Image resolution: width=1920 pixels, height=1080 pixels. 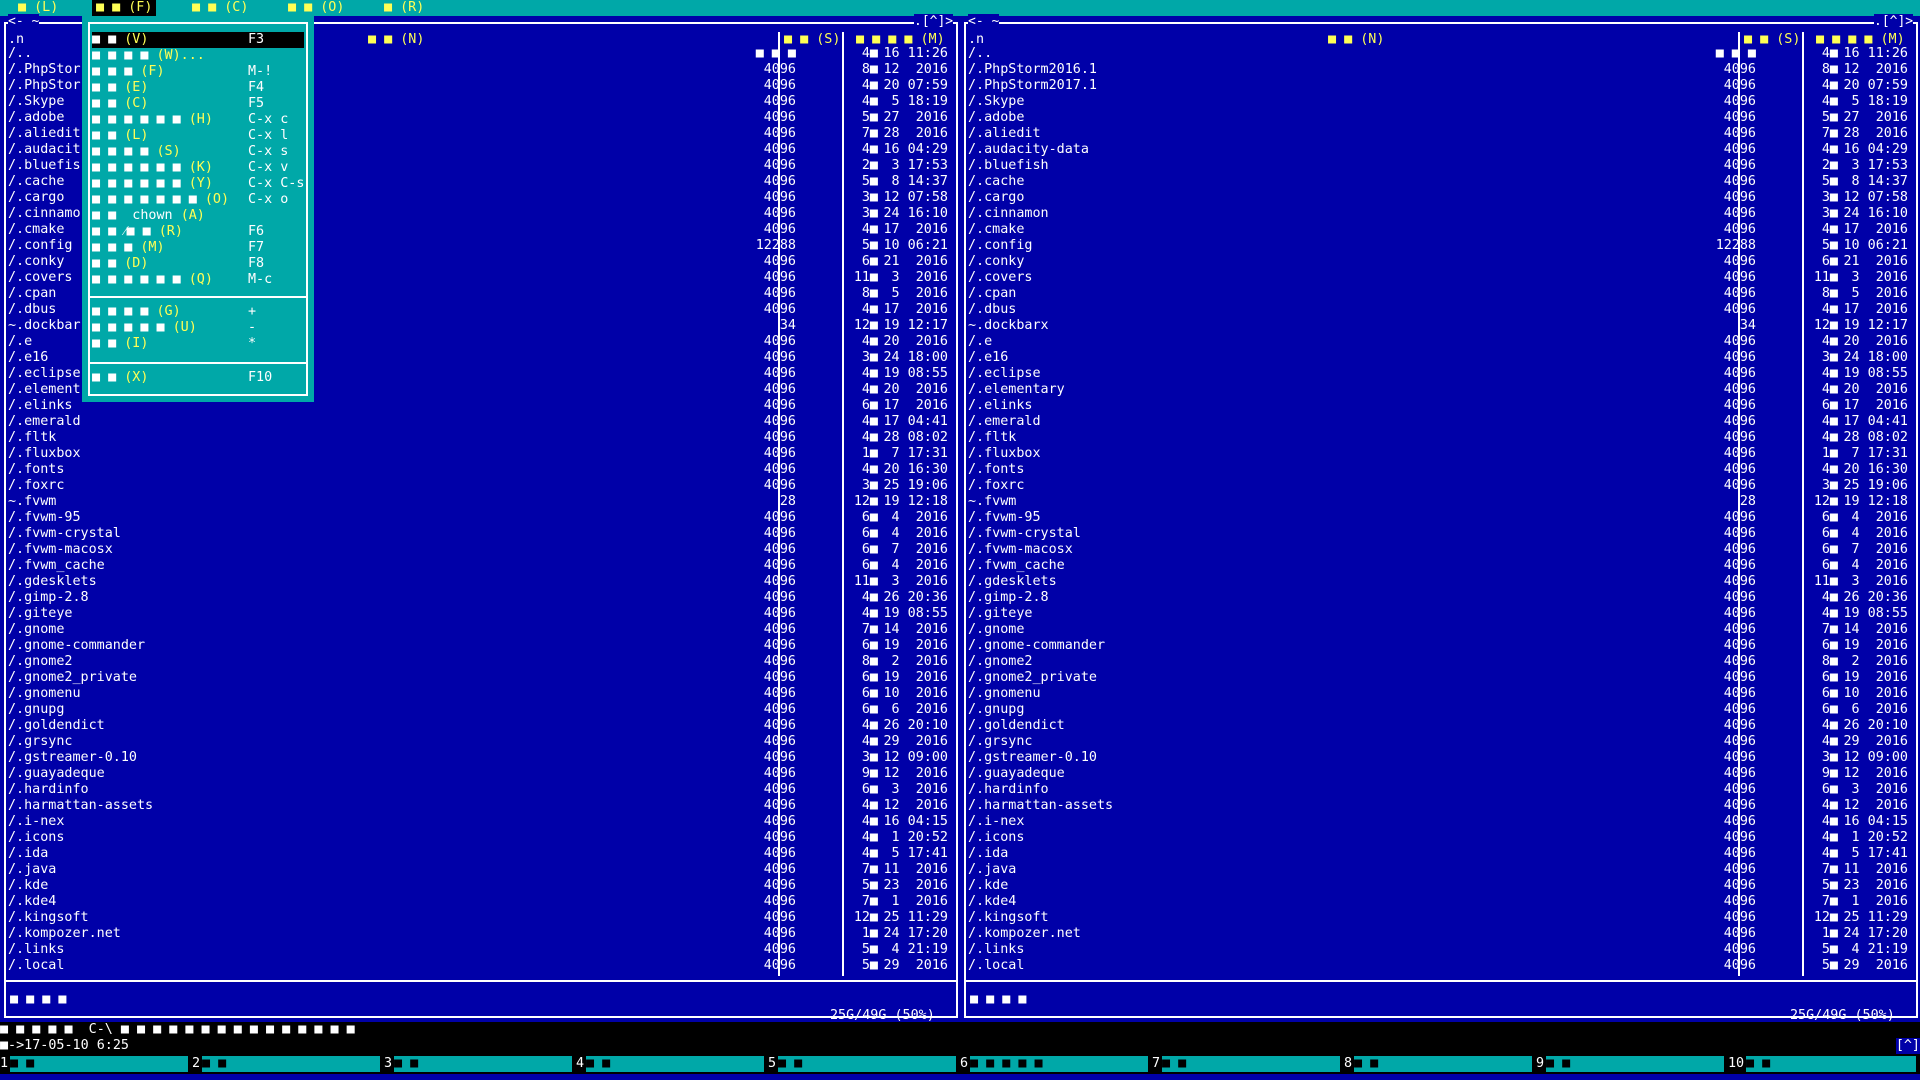 I want to click on file-row: /.cache 4096 5■ 8 14:37, so click(x=1440, y=182).